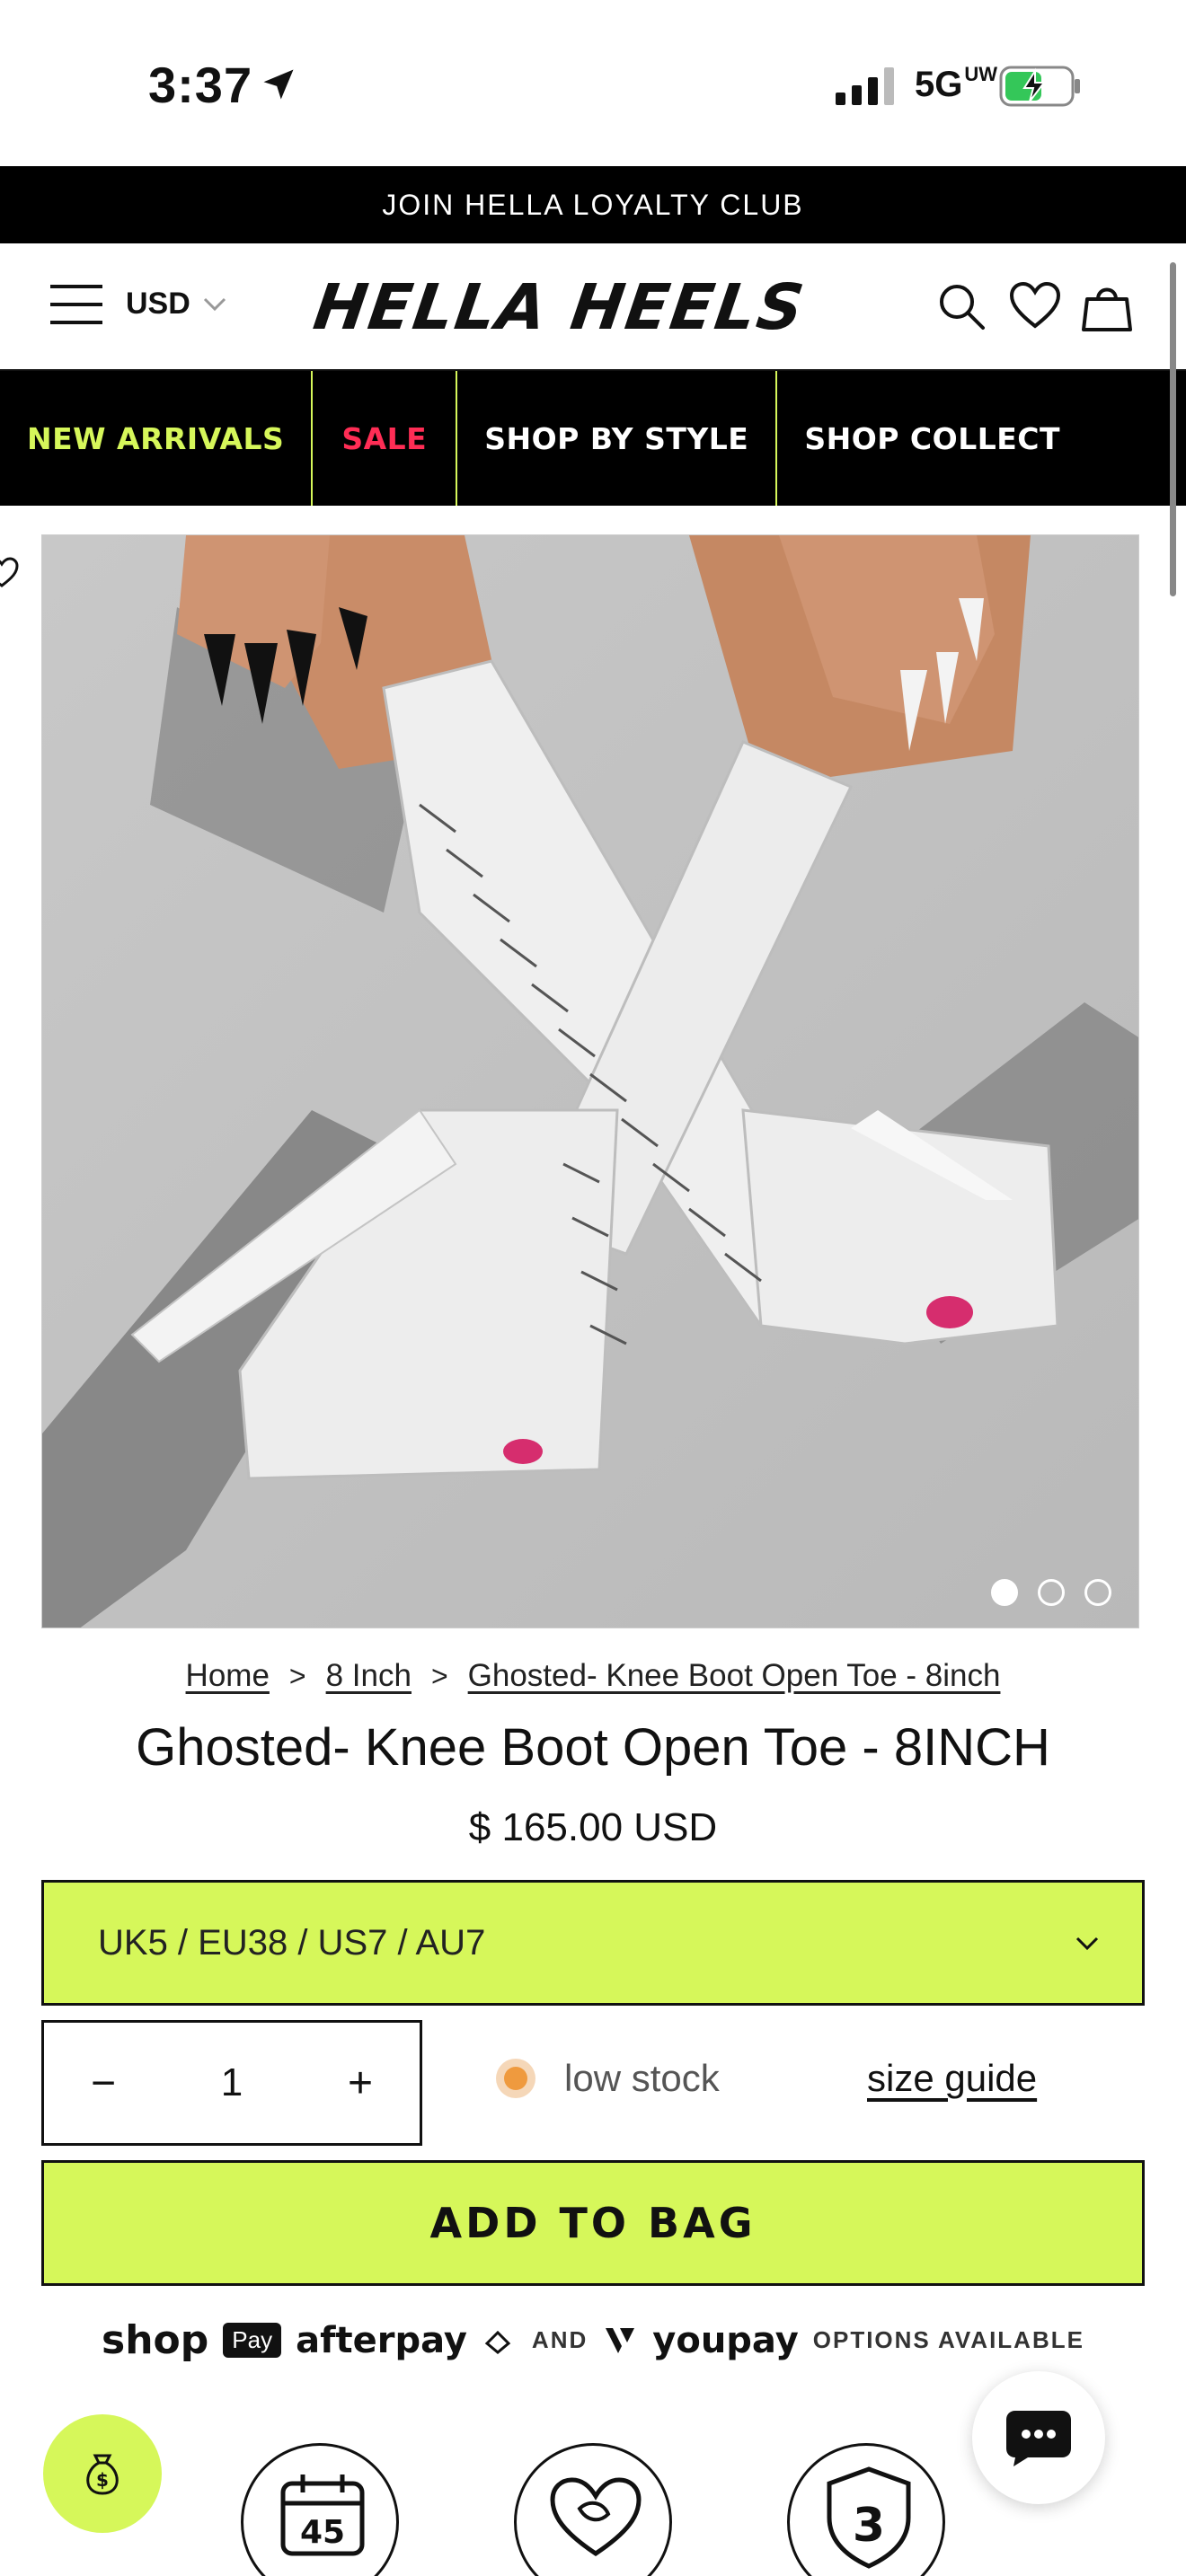  Describe the element at coordinates (869, 2526) in the screenshot. I see `badge-years-value: 3` at that location.